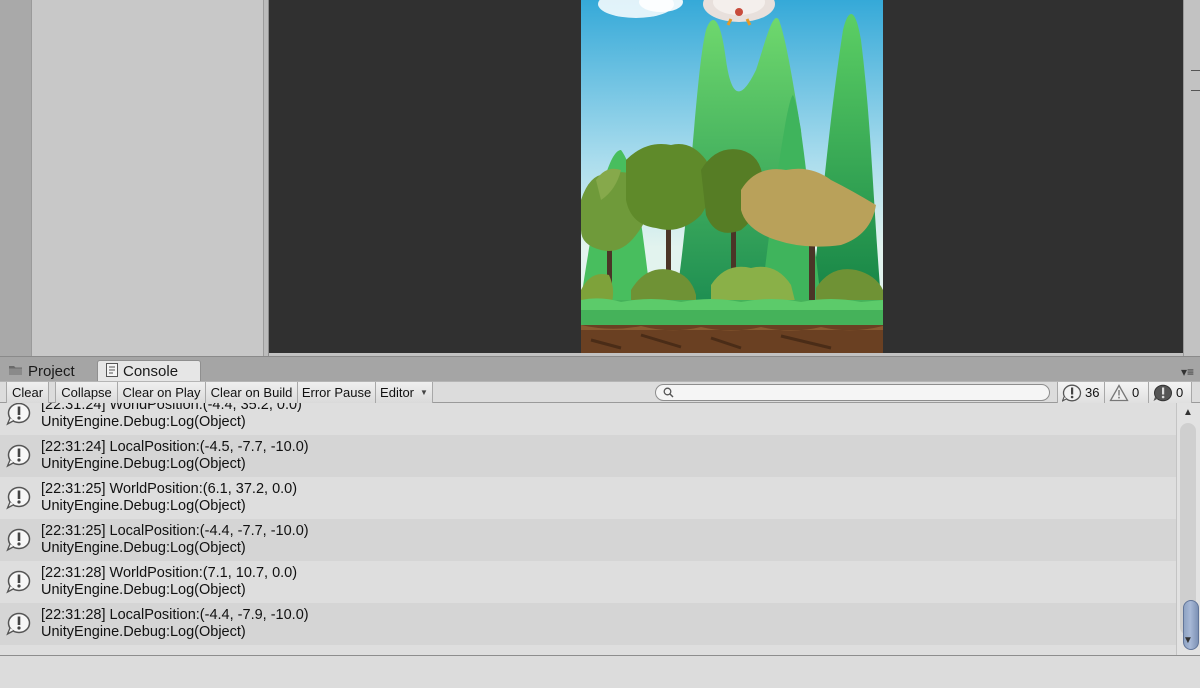 Image resolution: width=1200 pixels, height=688 pixels. What do you see at coordinates (600, 369) in the screenshot?
I see `bottom-panel-tab-bar: Project Console ▾≡` at bounding box center [600, 369].